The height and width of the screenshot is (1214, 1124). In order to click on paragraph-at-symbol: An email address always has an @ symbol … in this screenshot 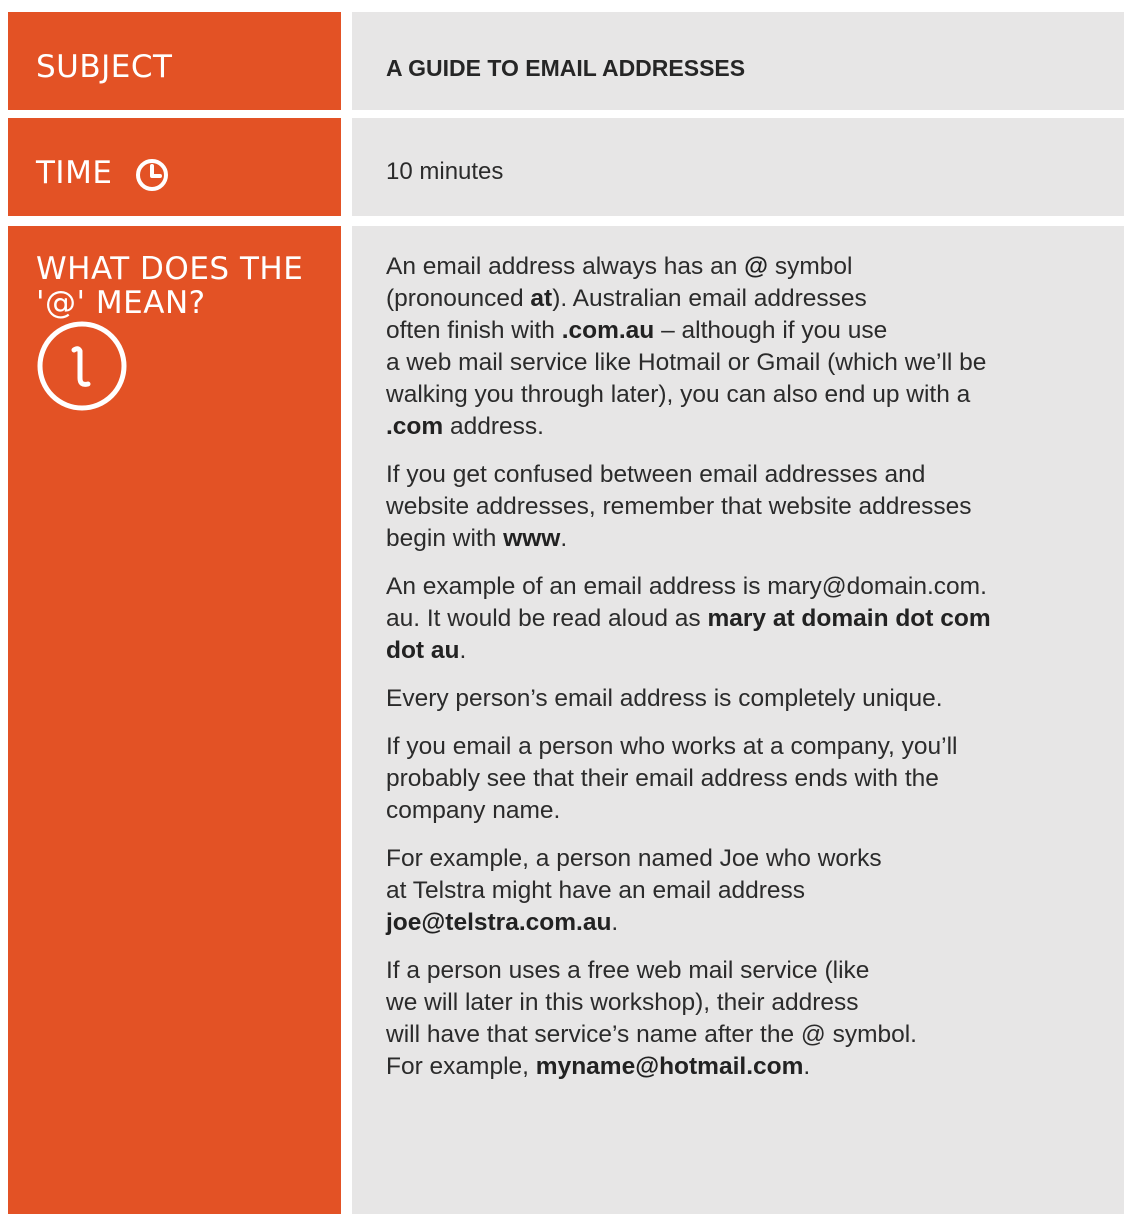, I will do `click(754, 347)`.